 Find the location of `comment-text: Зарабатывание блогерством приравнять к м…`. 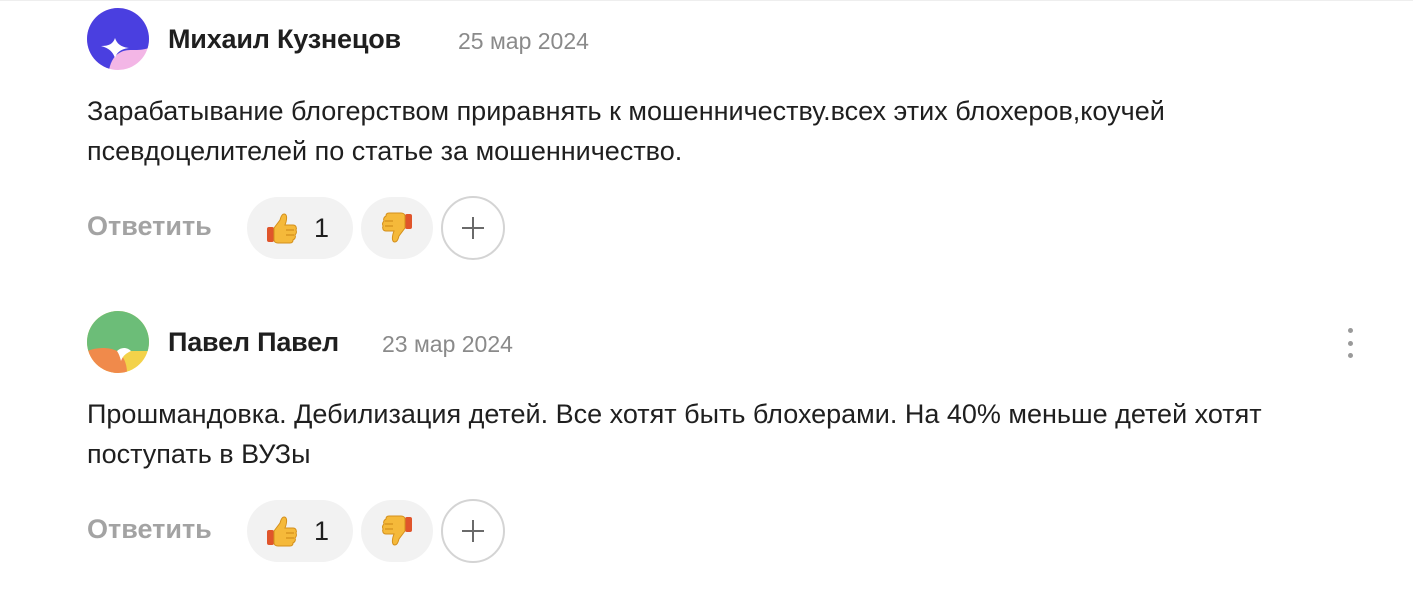

comment-text: Зарабатывание блогерством приравнять к м… is located at coordinates (626, 131).